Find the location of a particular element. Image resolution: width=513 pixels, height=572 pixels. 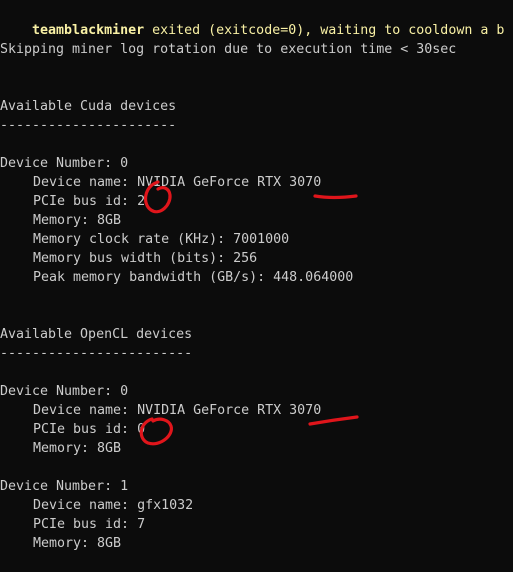

cuda-device-0-number: Device Number: 0 is located at coordinates (64, 163).